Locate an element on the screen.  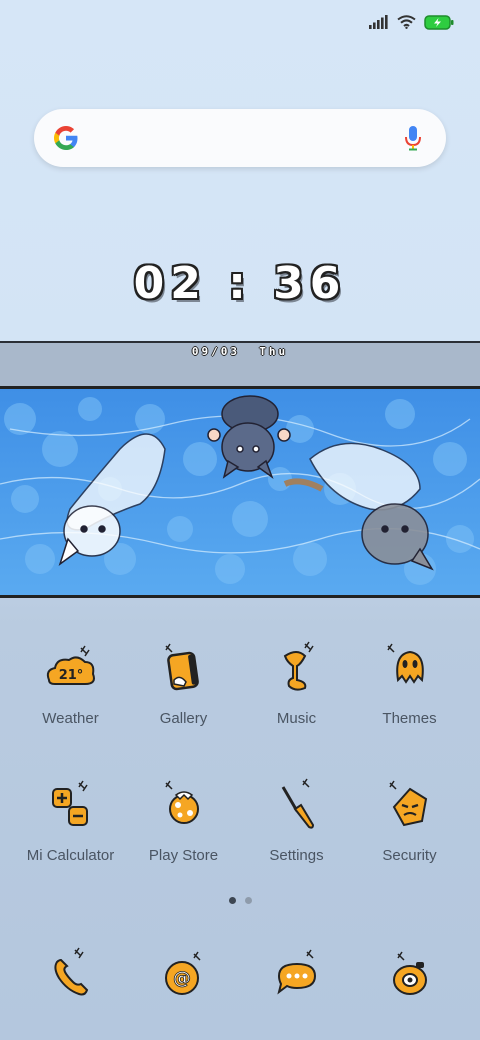
calculator-icon is located at coordinates (69, 803).